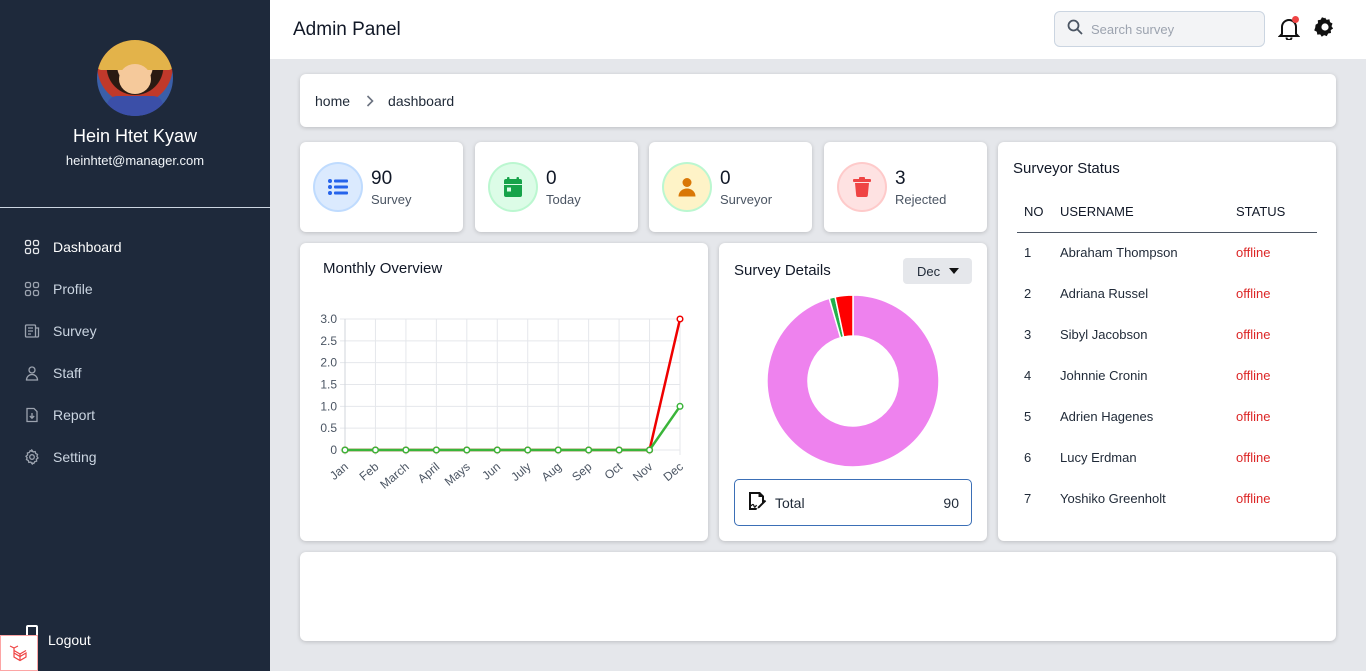  I want to click on y-tick-label: 0.5, so click(328, 428).